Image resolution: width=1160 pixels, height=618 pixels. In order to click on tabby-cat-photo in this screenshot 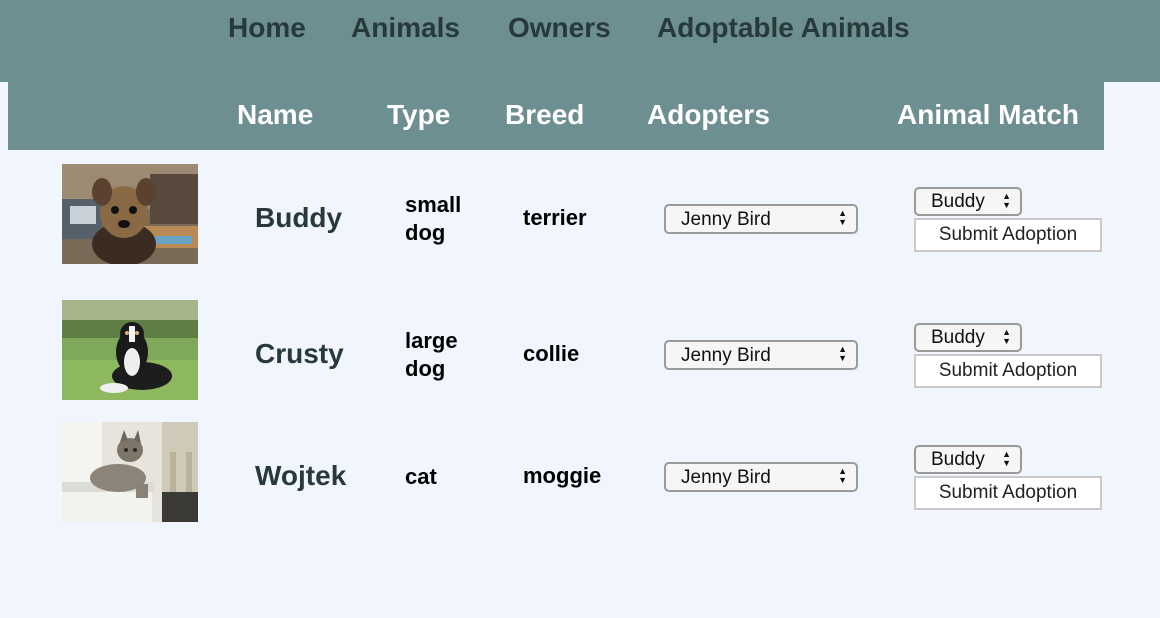, I will do `click(130, 472)`.